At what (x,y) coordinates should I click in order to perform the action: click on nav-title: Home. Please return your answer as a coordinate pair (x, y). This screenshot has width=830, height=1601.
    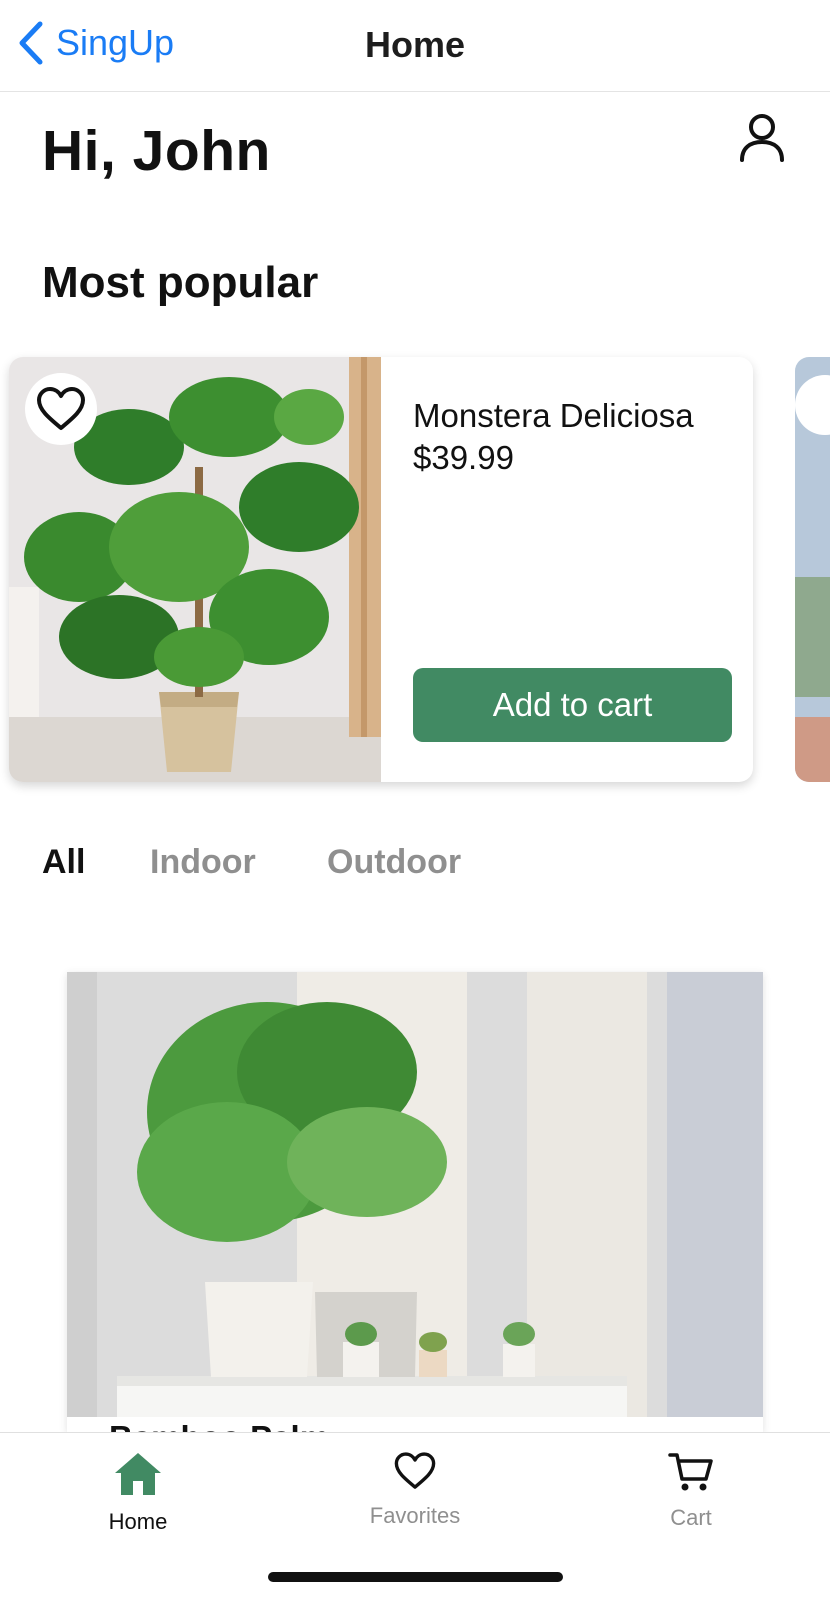
    Looking at the image, I should click on (415, 44).